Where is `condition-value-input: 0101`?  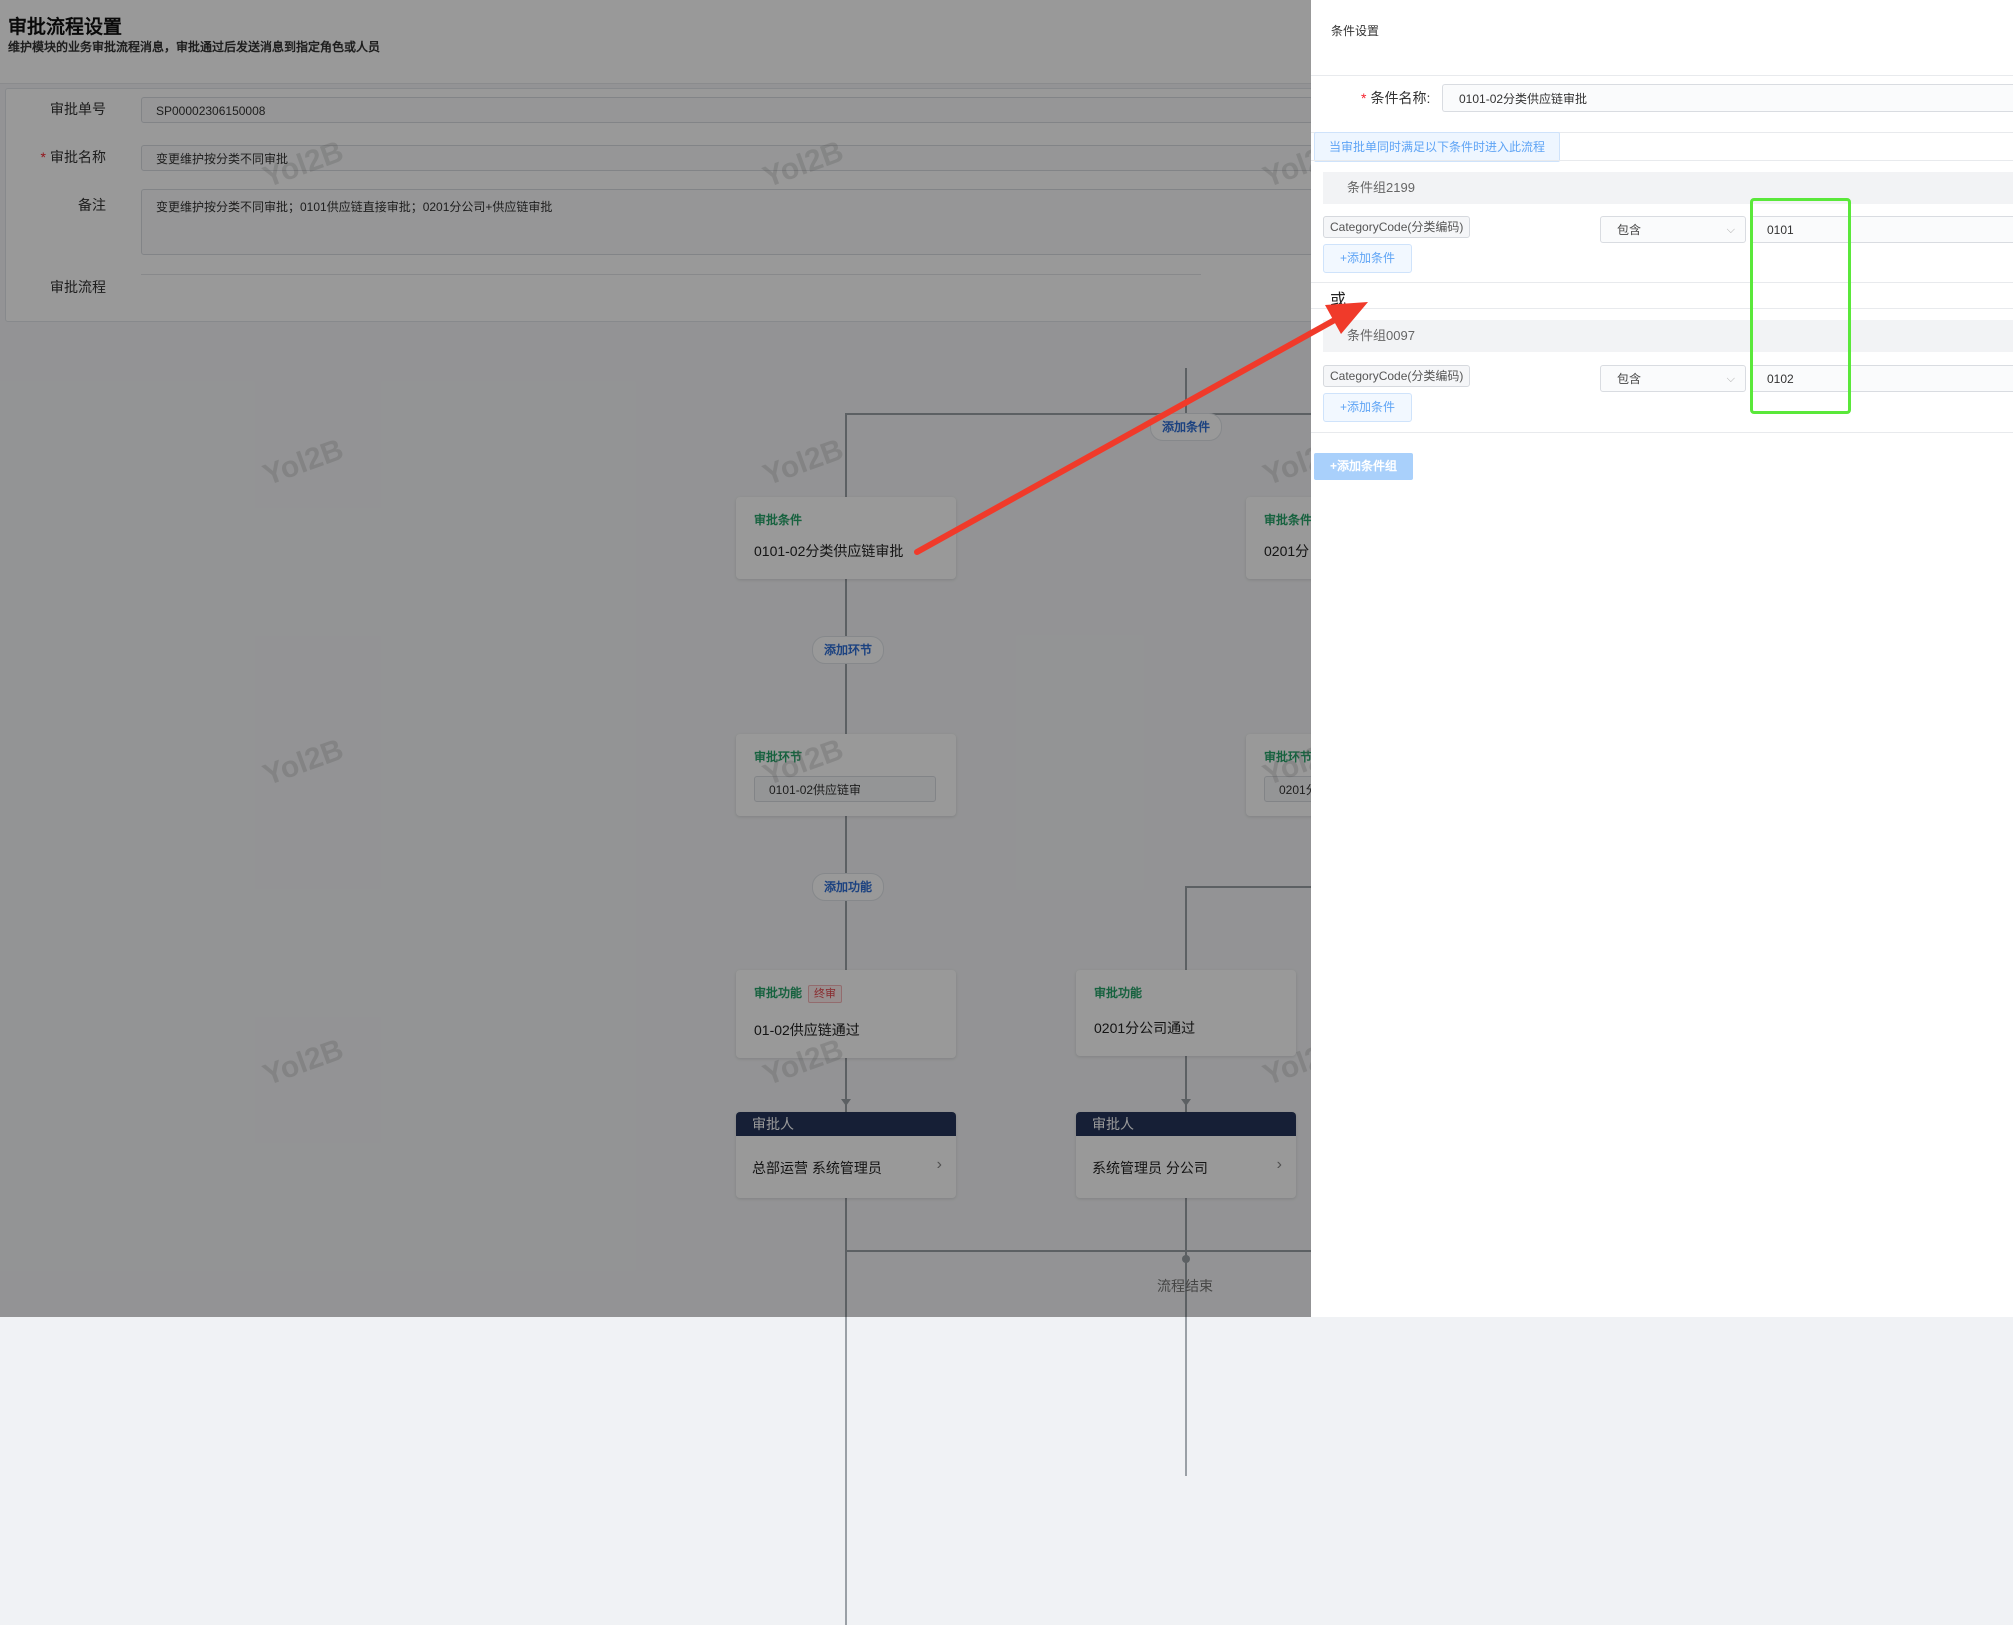 condition-value-input: 0101 is located at coordinates (1881, 229).